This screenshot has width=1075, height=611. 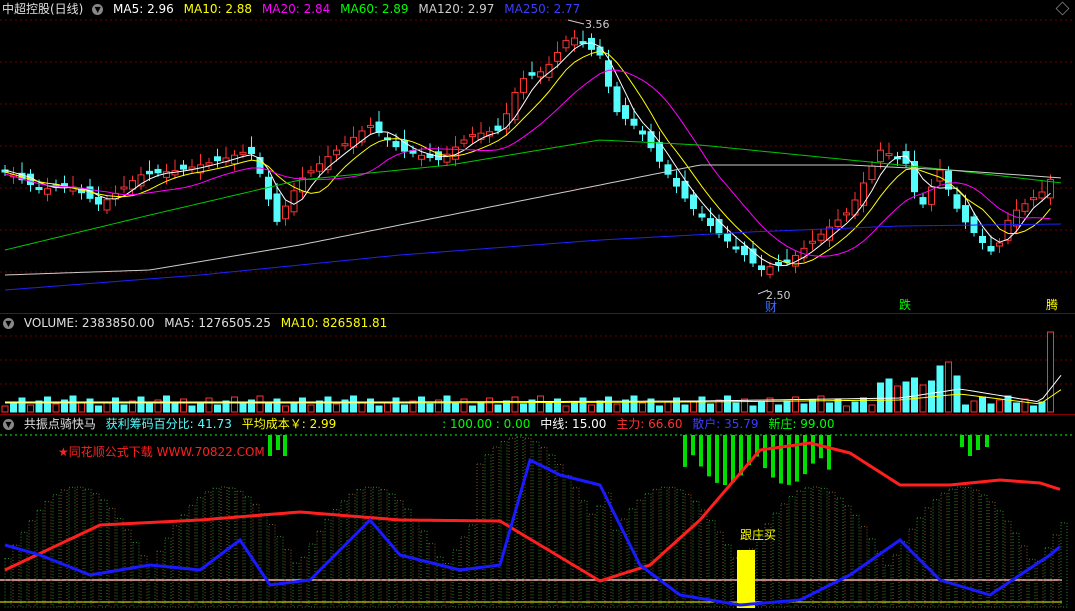 What do you see at coordinates (89, 323) in the screenshot?
I see `volume-title: VOLUME: 2383850.00` at bounding box center [89, 323].